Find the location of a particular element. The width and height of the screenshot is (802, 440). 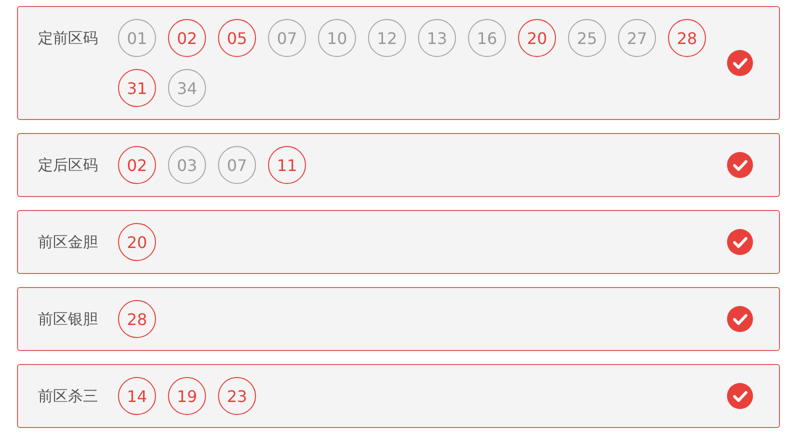

number-ball: 19 is located at coordinates (187, 396).